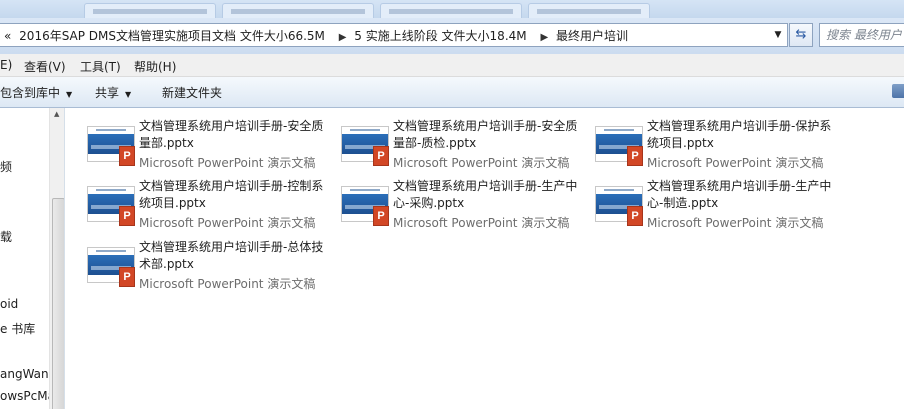 Image resolution: width=904 pixels, height=409 pixels. Describe the element at coordinates (6, 166) in the screenshot. I see `nav-item-videos: 频` at that location.